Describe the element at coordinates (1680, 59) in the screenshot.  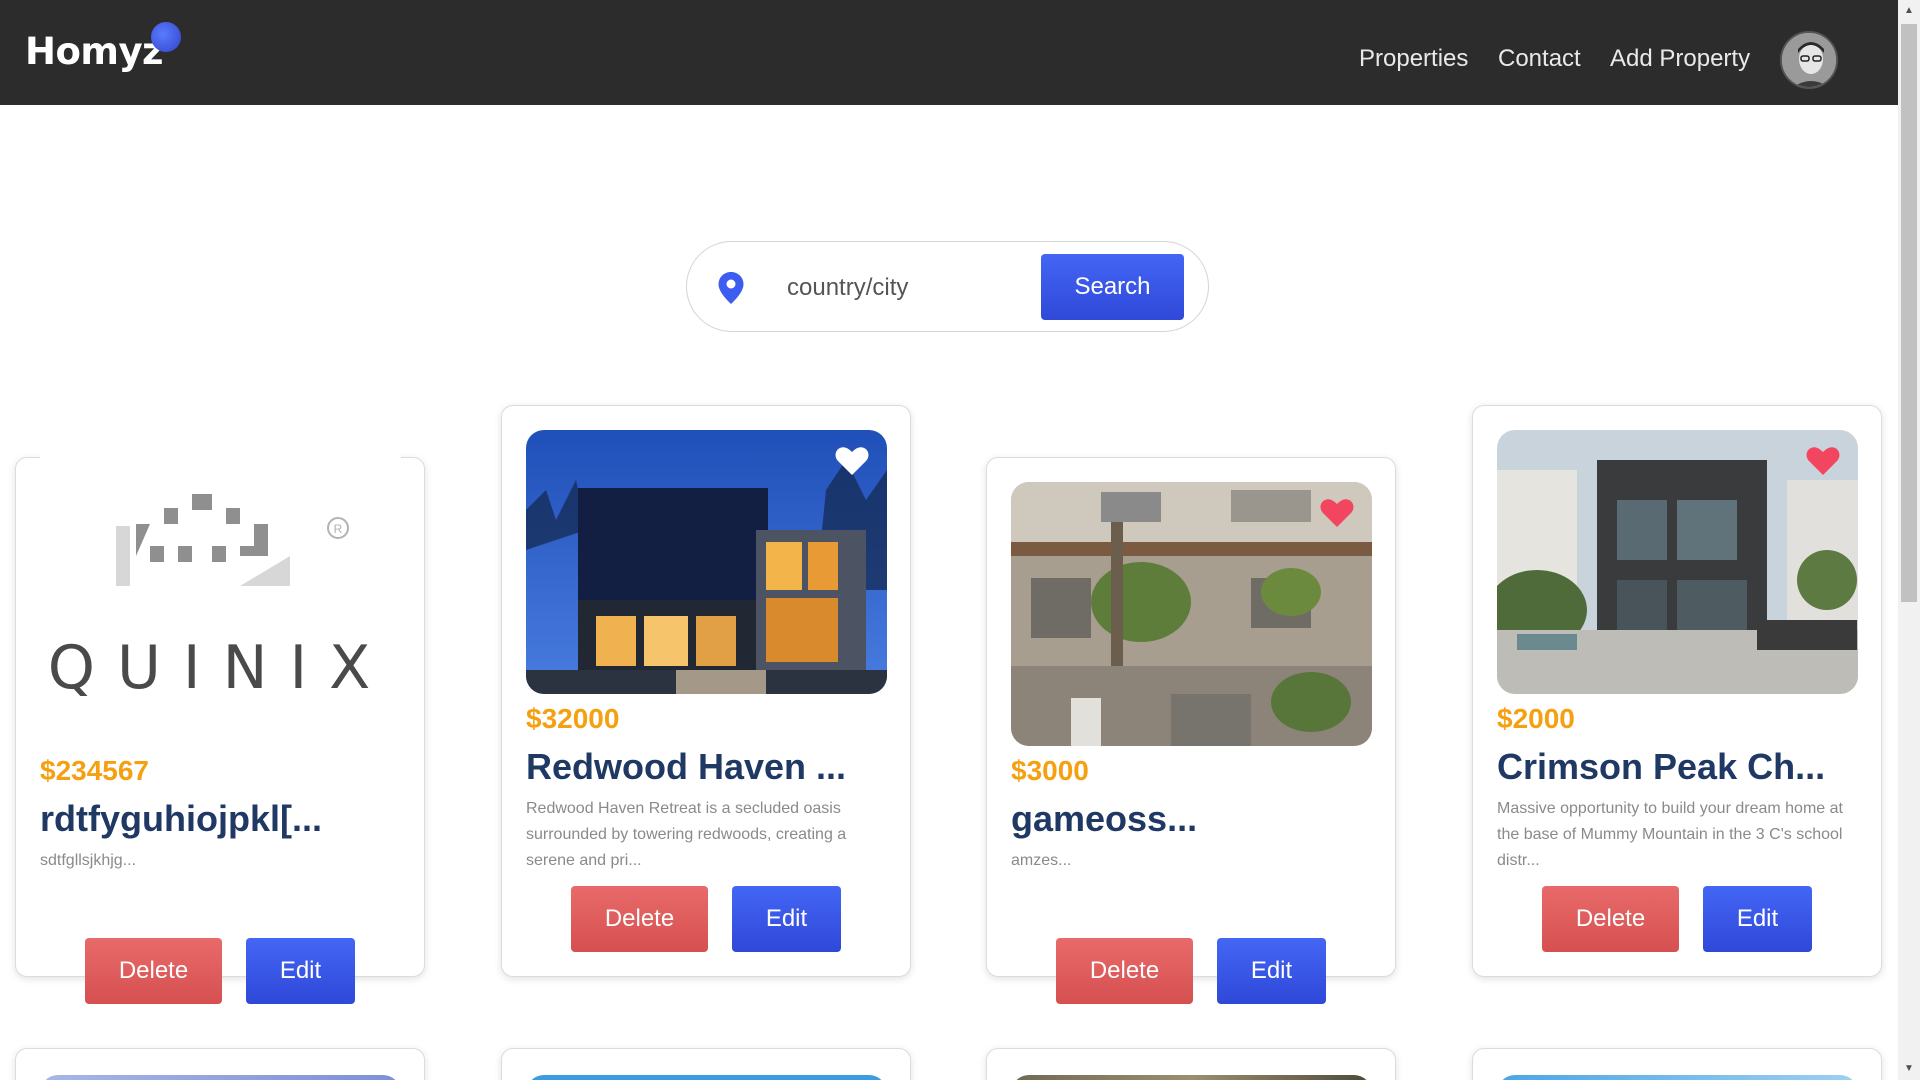
I see `nav-link-add-property: Add Property` at that location.